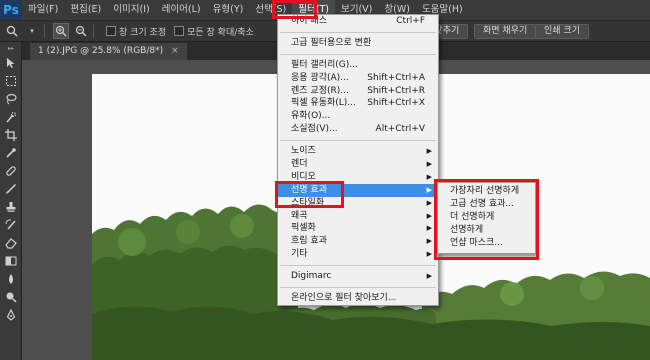 This screenshot has width=650, height=360. I want to click on resize-windows-label: 창 크기 조정, so click(143, 32).